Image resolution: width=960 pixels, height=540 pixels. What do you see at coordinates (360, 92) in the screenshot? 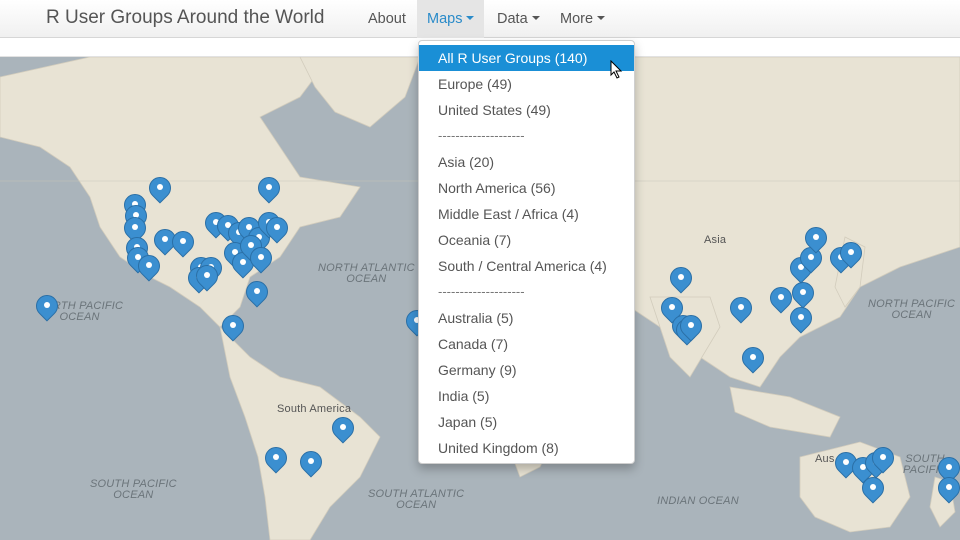
I see `greenland-landmass` at bounding box center [360, 92].